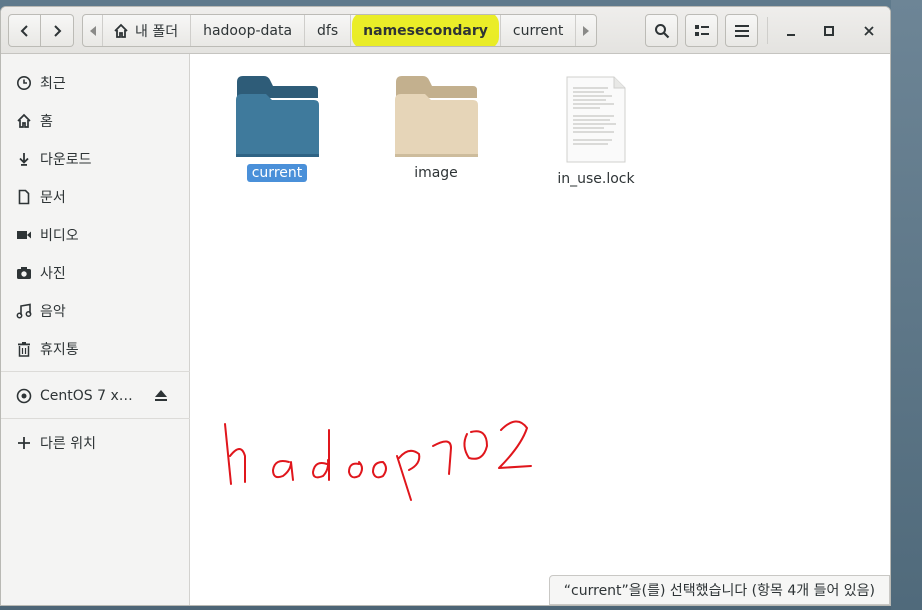  What do you see at coordinates (68, 444) in the screenshot?
I see `sidebar-item-label: 다른 위치` at bounding box center [68, 444].